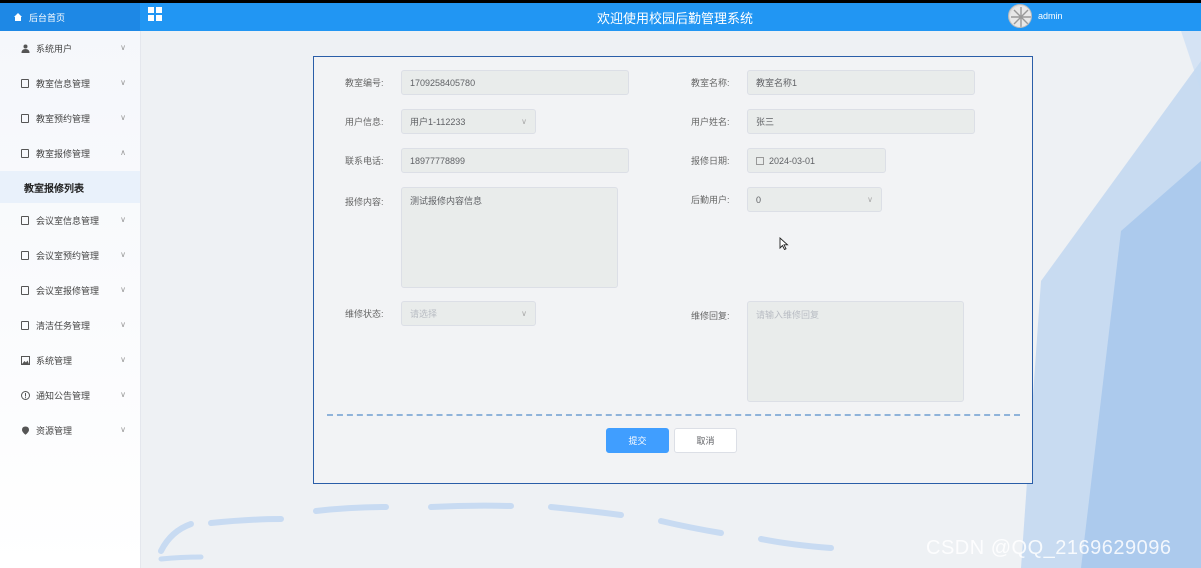 This screenshot has width=1201, height=568. Describe the element at coordinates (710, 122) in the screenshot. I see `user-name-label: 用户姓名:` at that location.